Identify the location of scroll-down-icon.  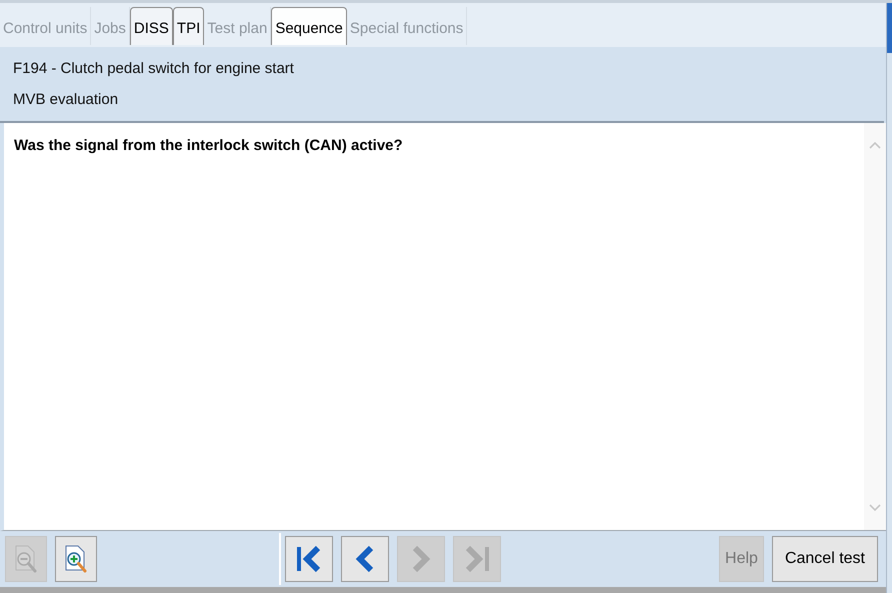
(875, 508).